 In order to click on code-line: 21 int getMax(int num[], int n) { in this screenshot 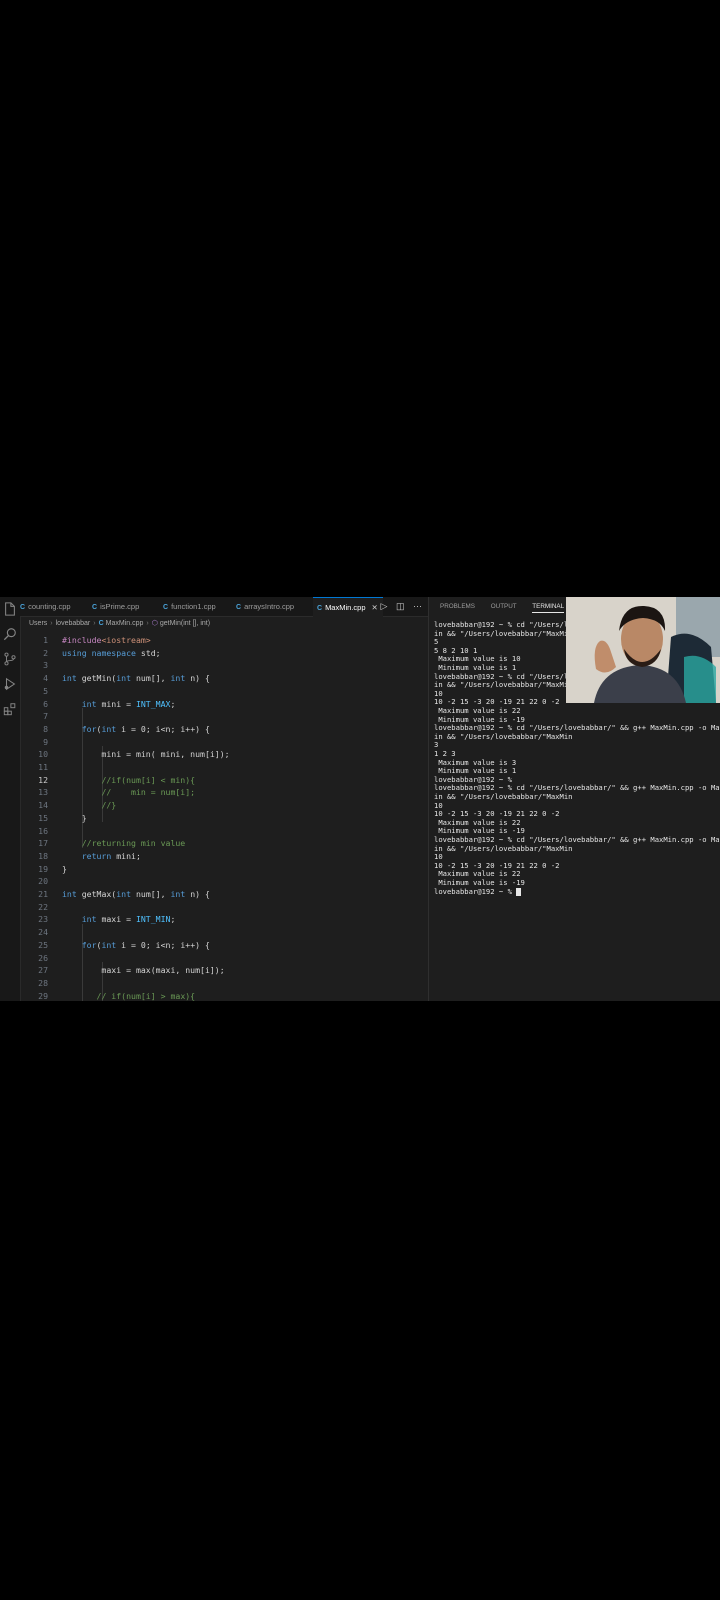, I will do `click(224, 894)`.